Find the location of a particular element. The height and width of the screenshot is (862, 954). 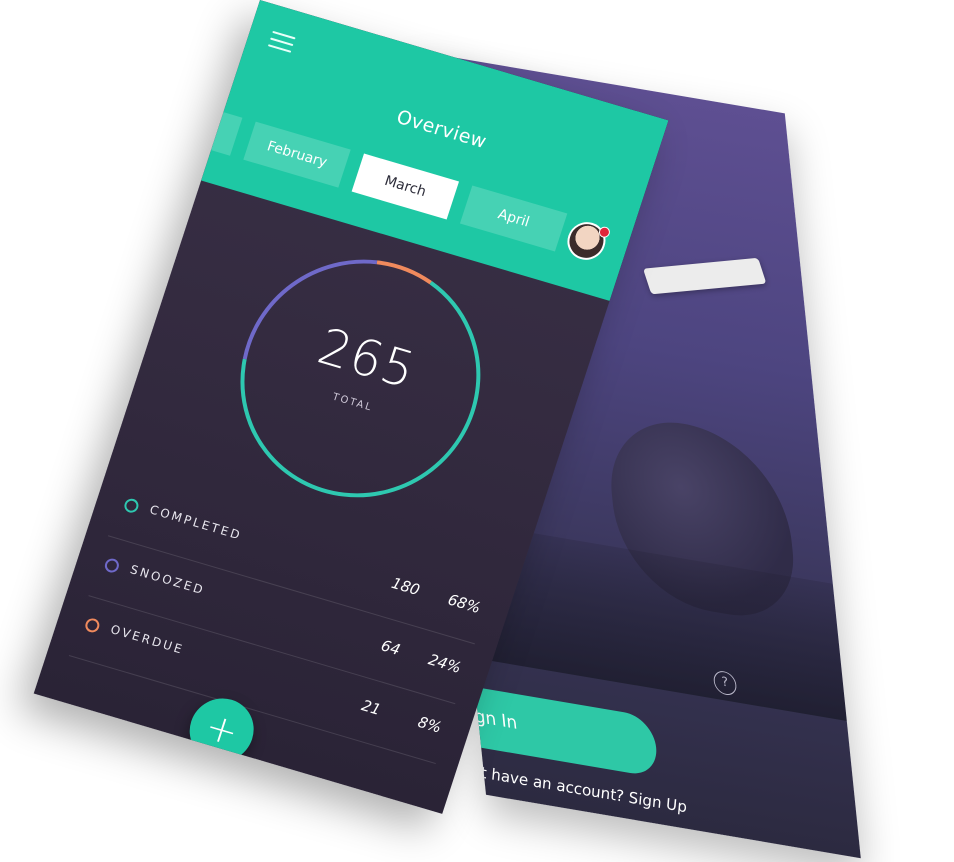

legend-count: 21 is located at coordinates (371, 707).